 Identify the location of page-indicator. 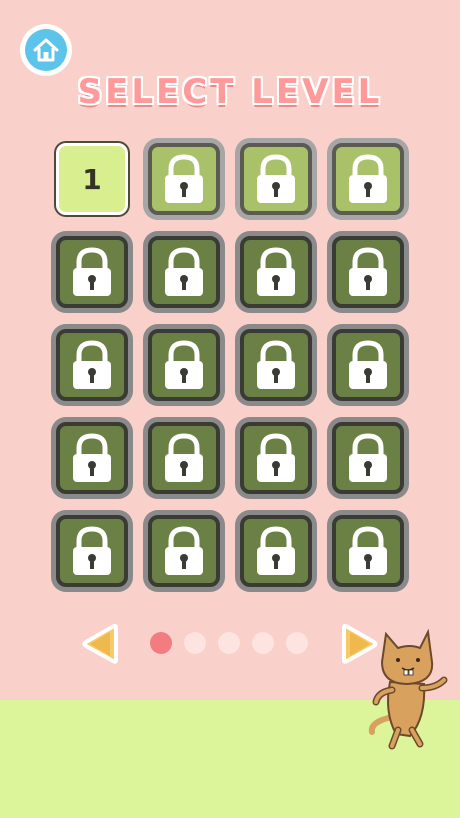
(229, 643).